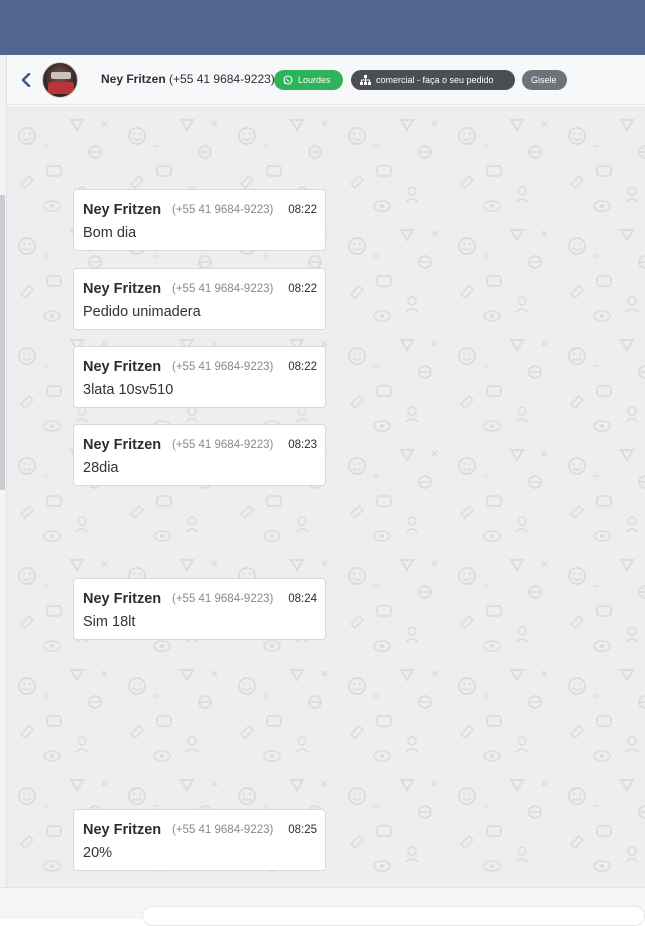 The image size is (645, 926). What do you see at coordinates (302, 599) in the screenshot?
I see `message-time: 08:24` at bounding box center [302, 599].